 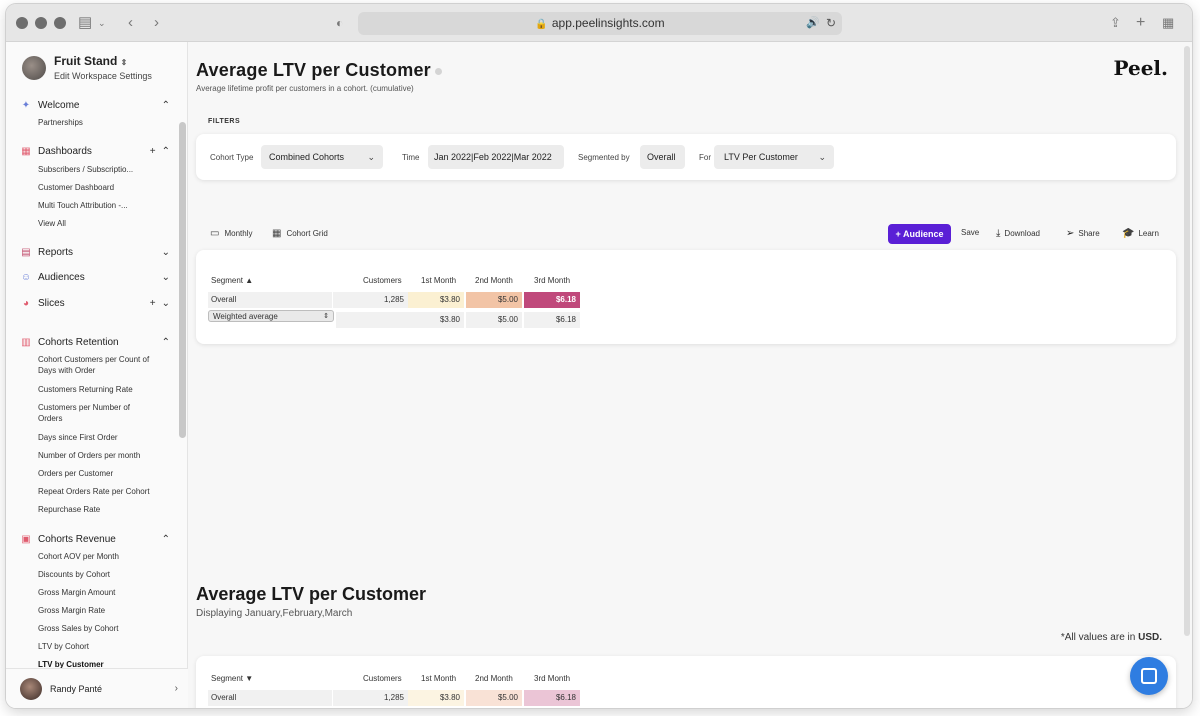 I want to click on sidebar-scrollbar, so click(x=182, y=280).